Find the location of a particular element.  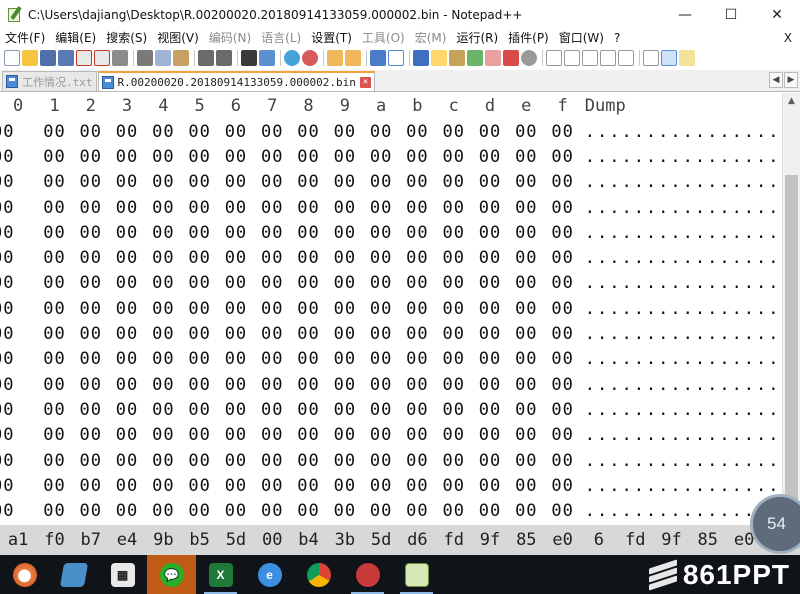

monitoring-icon is located at coordinates (511, 58).